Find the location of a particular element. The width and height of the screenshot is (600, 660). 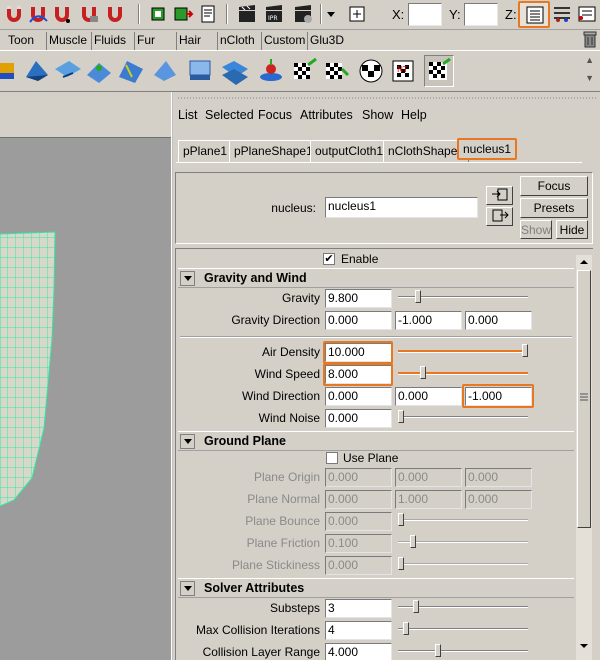

collision-layer-range-field: 4.000 is located at coordinates (358, 651).